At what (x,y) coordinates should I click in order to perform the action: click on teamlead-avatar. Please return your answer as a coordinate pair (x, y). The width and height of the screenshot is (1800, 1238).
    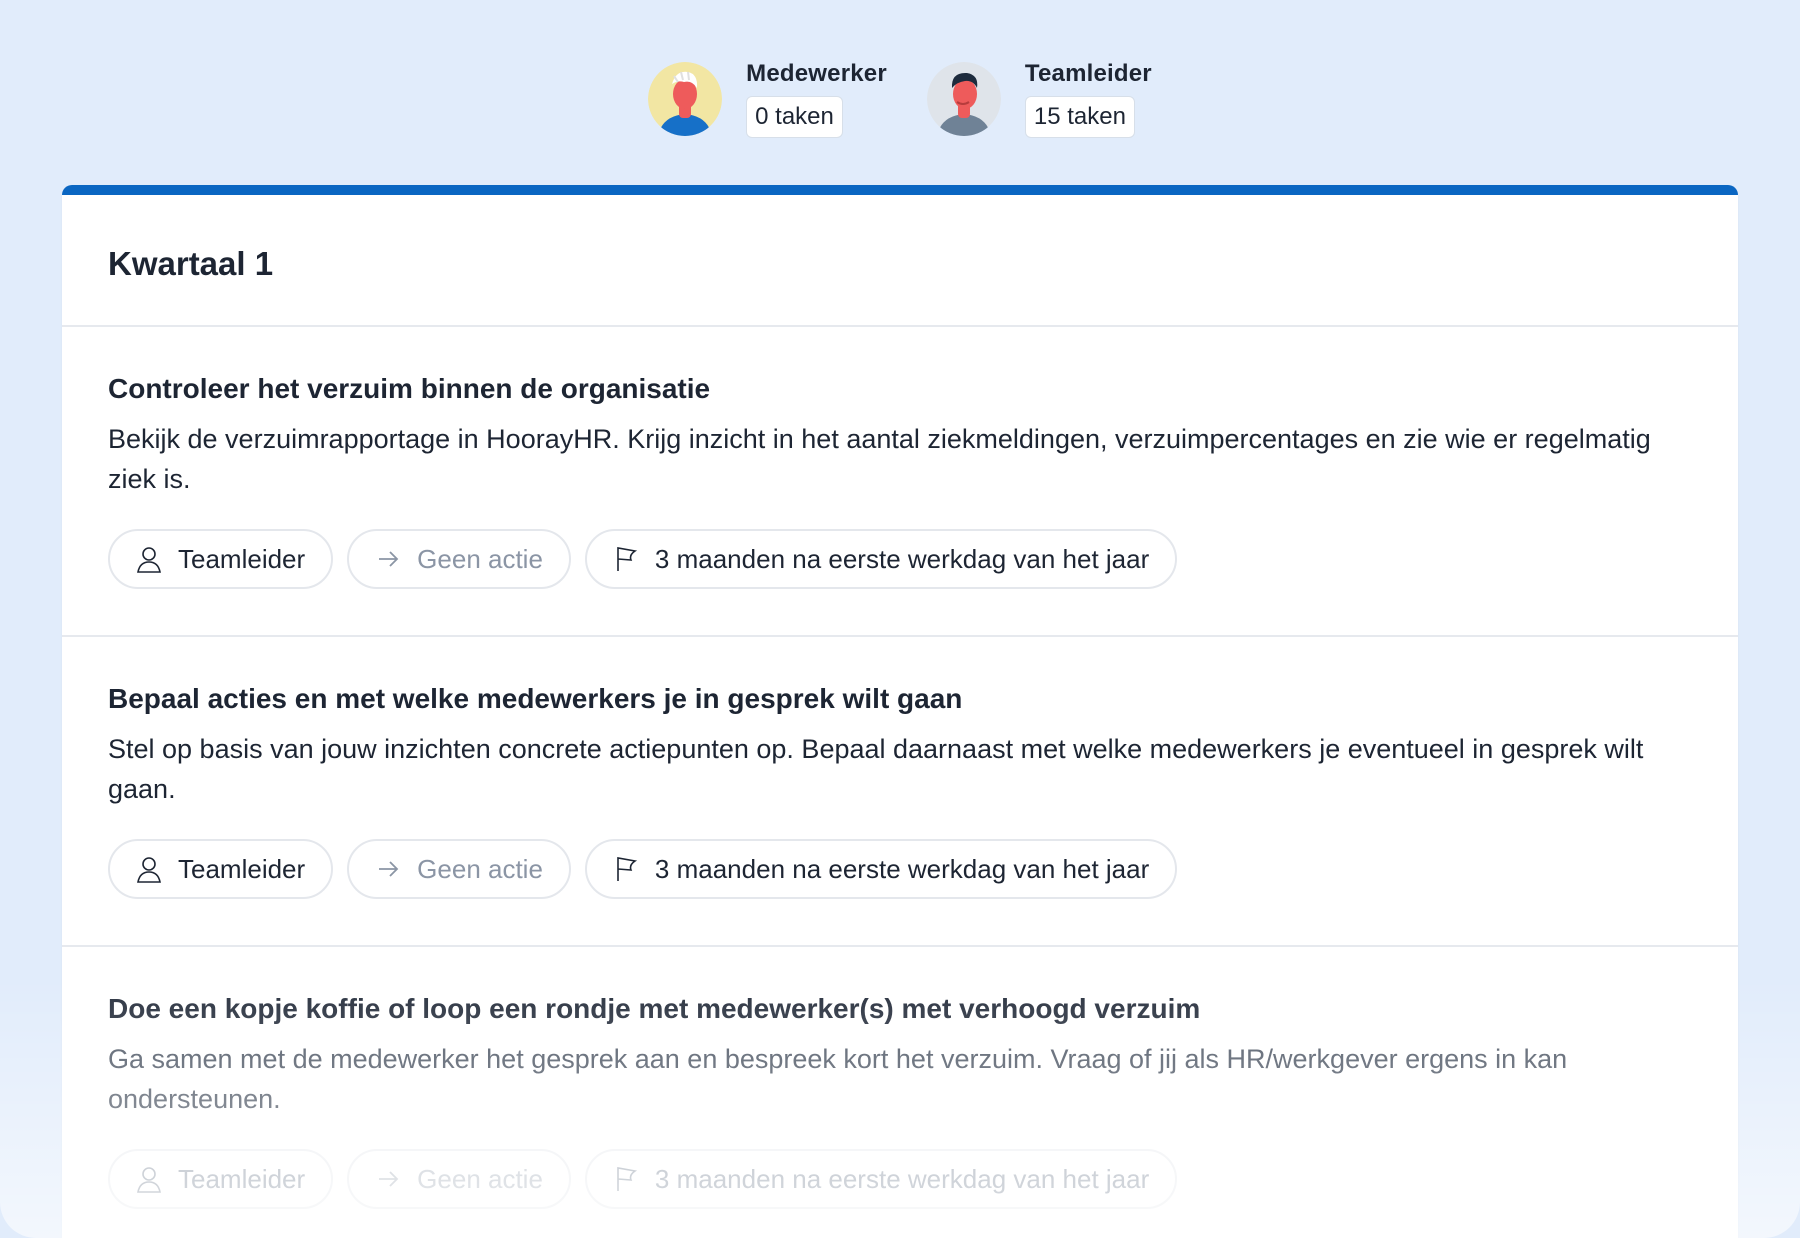
    Looking at the image, I should click on (963, 99).